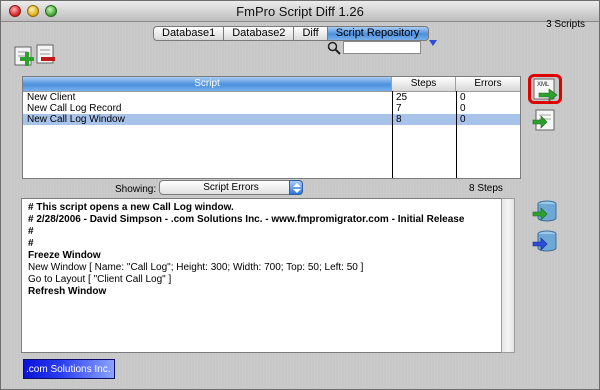  What do you see at coordinates (399, 119) in the screenshot?
I see `cell-steps: 8` at bounding box center [399, 119].